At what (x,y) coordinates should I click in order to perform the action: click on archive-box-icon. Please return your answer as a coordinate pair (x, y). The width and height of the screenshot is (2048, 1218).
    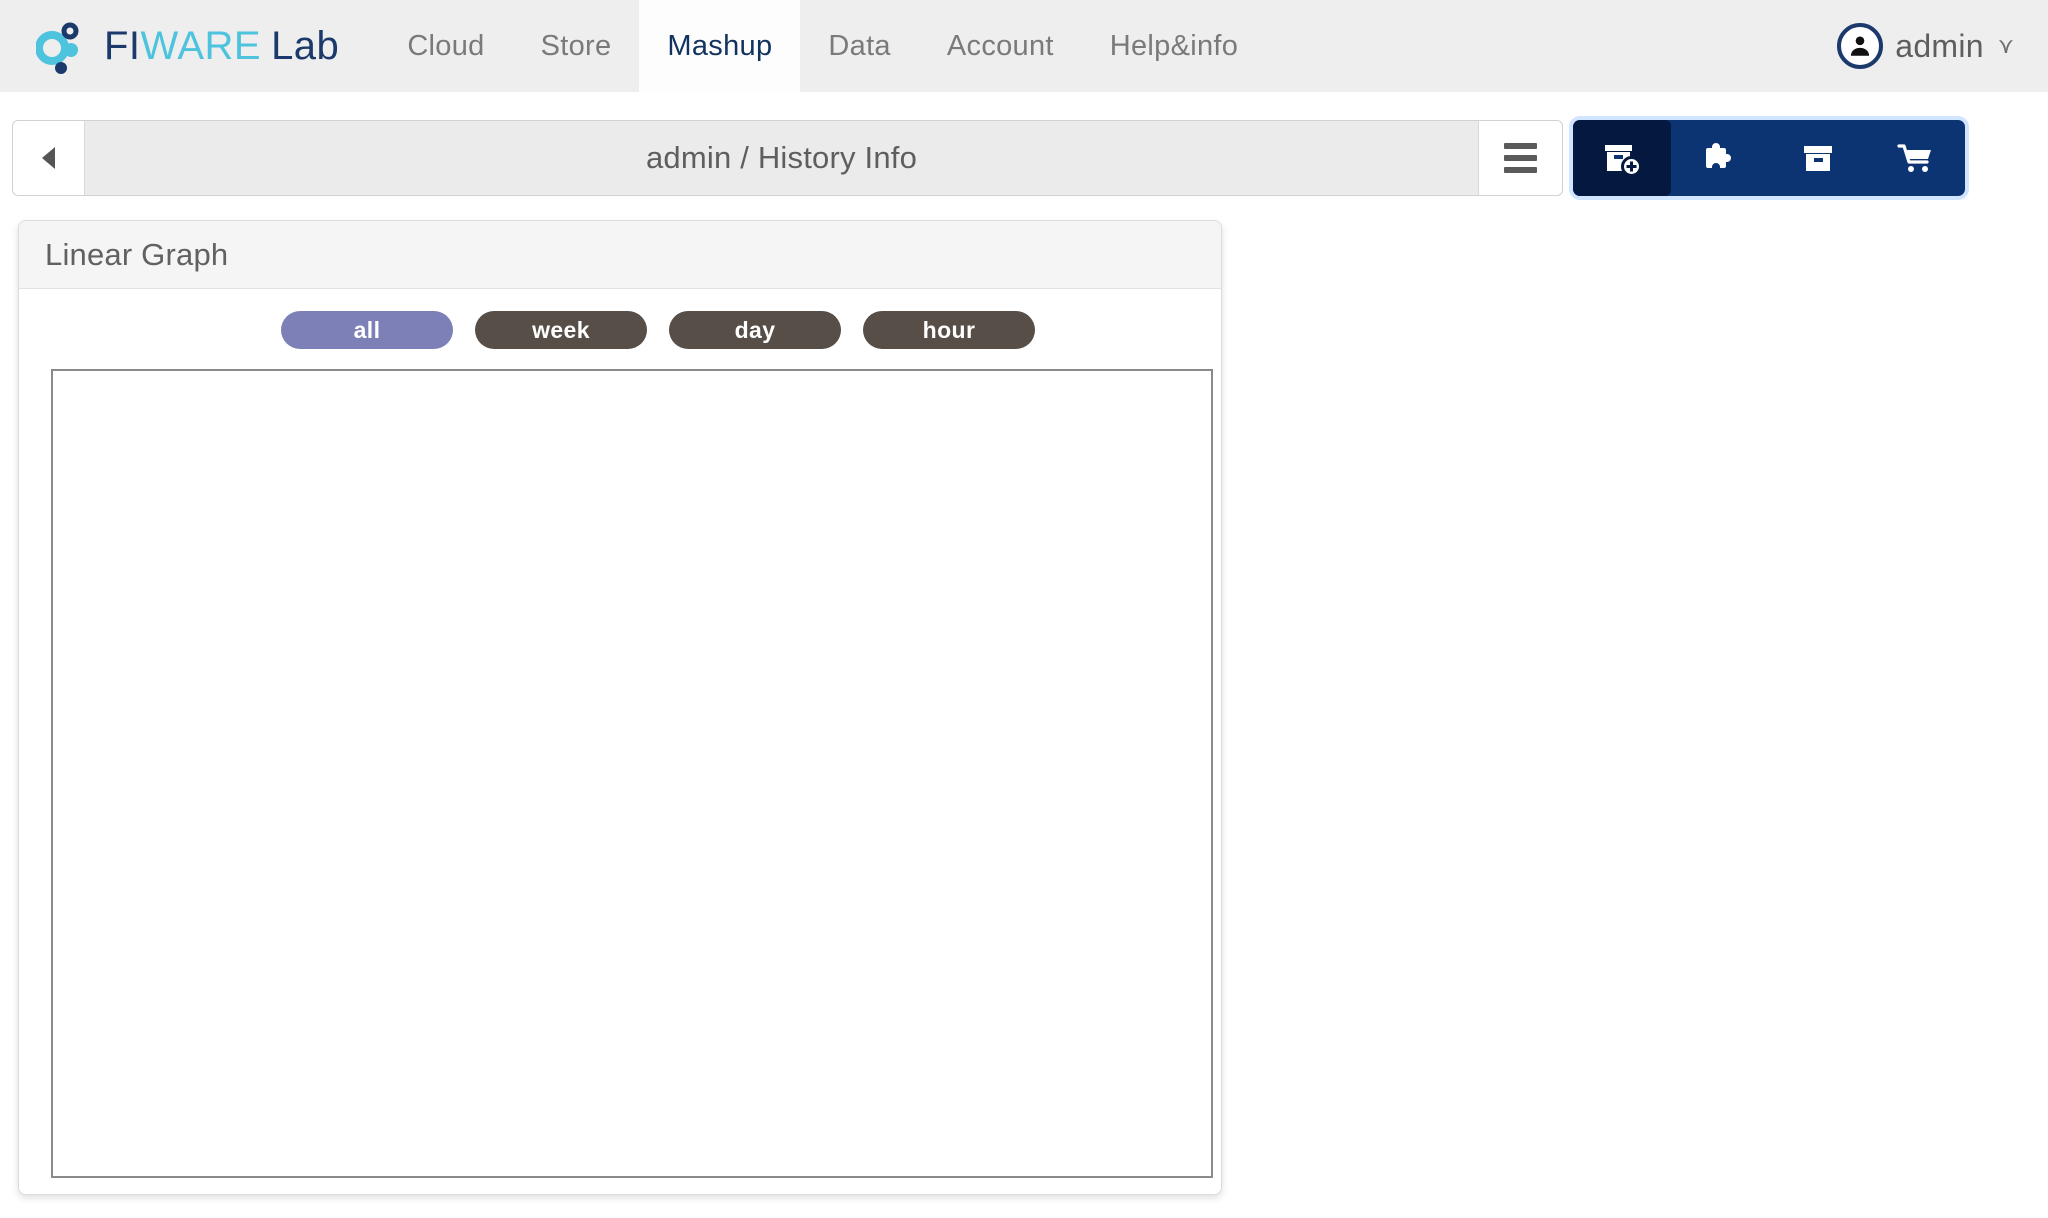
    Looking at the image, I should click on (1818, 158).